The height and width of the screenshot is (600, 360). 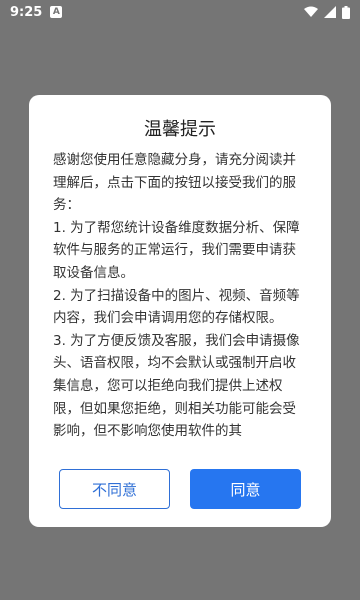 What do you see at coordinates (330, 12) in the screenshot?
I see `signal-icon` at bounding box center [330, 12].